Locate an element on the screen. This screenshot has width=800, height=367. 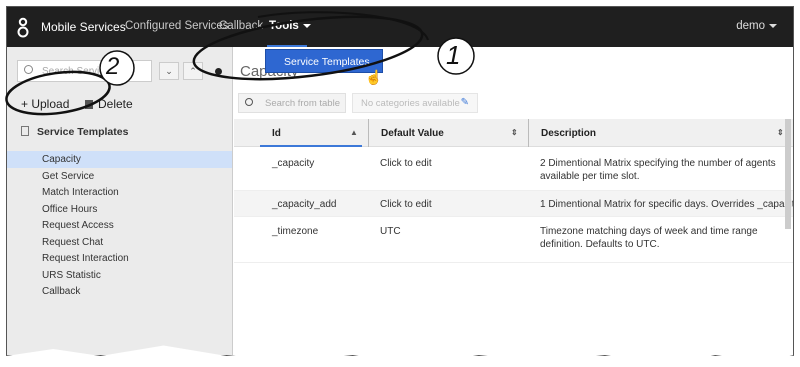
table-header: Id ▲︎ Default Value ⇕ Description ⇕ is located at coordinates (513, 133).